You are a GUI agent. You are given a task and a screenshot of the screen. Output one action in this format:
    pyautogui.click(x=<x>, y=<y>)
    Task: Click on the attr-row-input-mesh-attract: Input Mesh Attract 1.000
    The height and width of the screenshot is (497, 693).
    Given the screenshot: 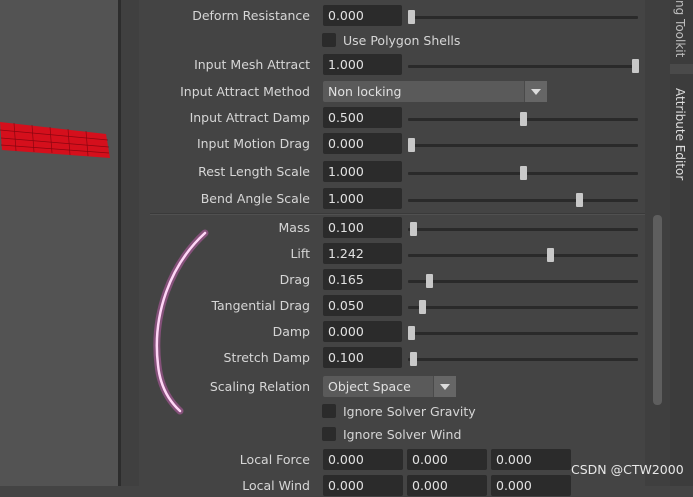 What is the action you would take?
    pyautogui.click(x=380, y=65)
    